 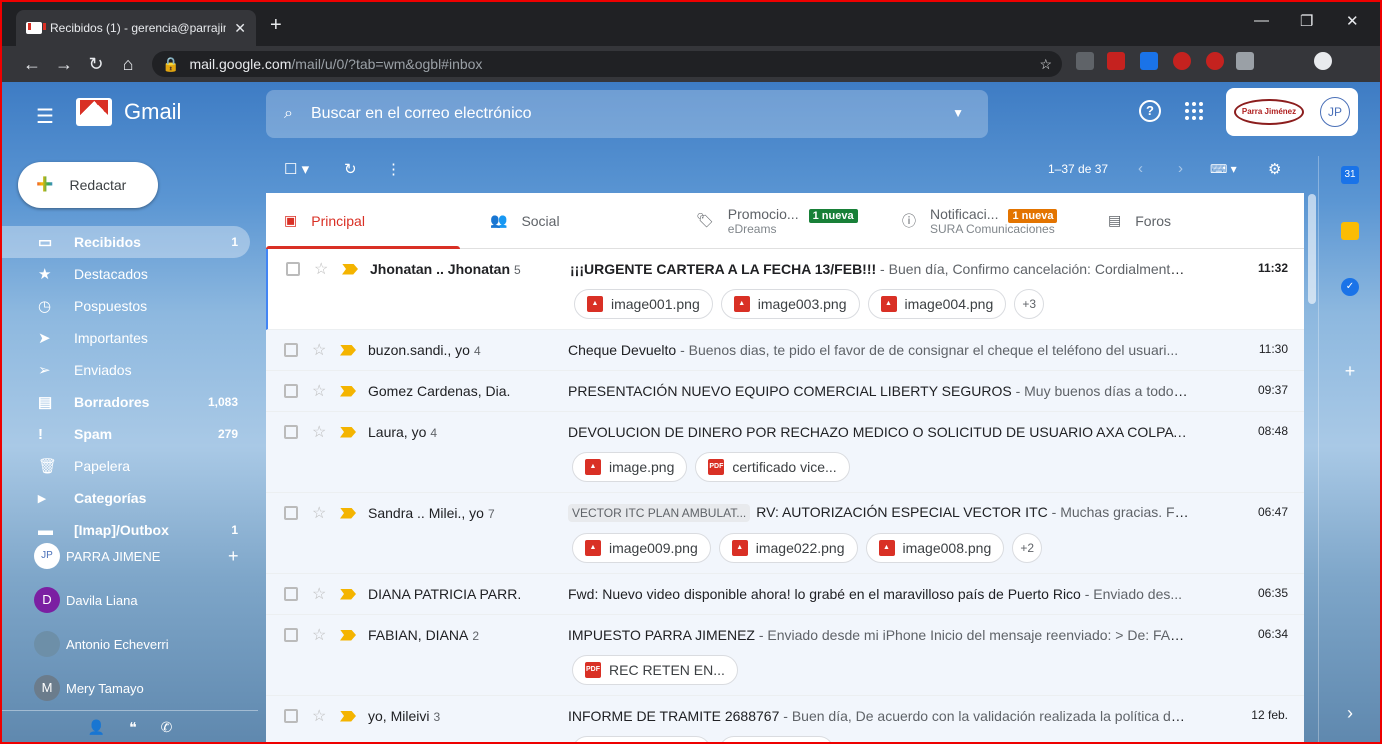 What do you see at coordinates (1350, 175) in the screenshot?
I see `calendar-icon: 31` at bounding box center [1350, 175].